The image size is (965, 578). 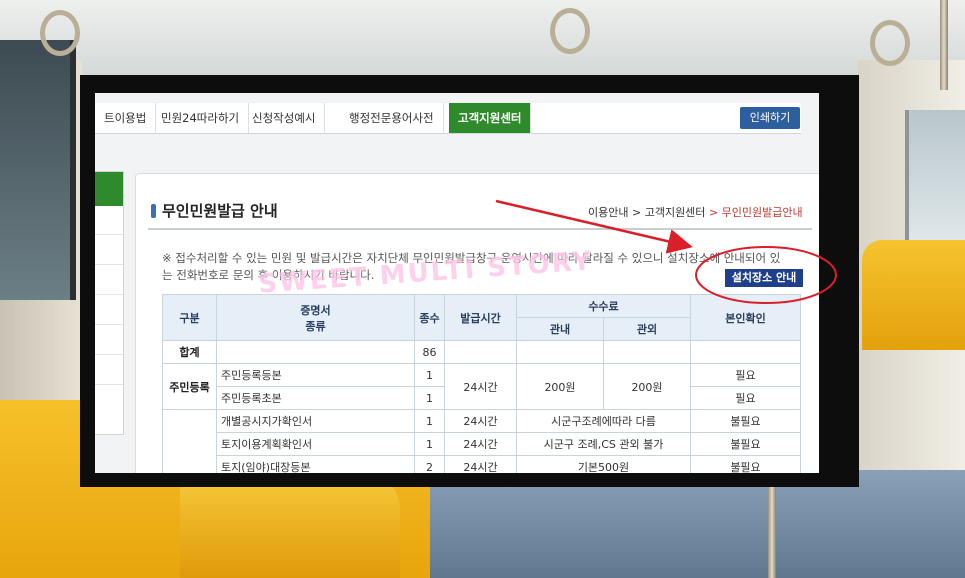 What do you see at coordinates (490, 118) in the screenshot?
I see `tab-customer-support: 고객지원센터` at bounding box center [490, 118].